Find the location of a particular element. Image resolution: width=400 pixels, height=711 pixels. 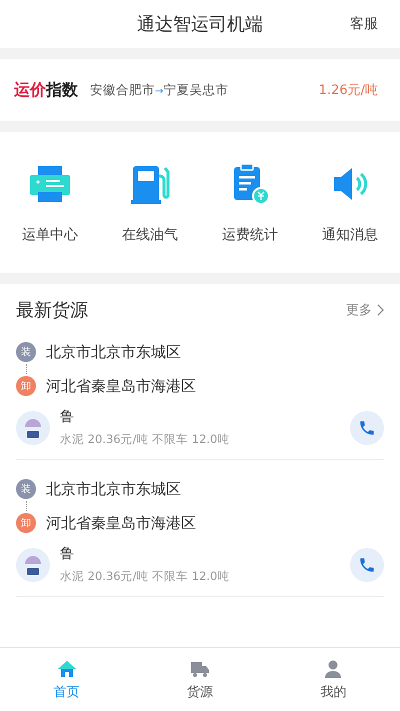

tab-cargo: 货源 is located at coordinates (200, 679).